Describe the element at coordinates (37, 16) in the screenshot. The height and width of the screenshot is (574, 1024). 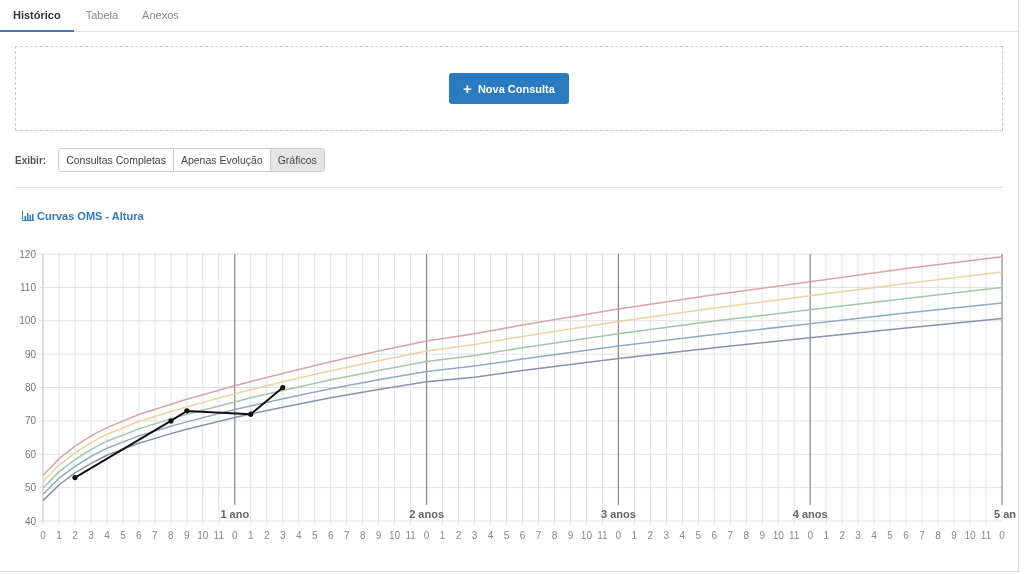
I see `tab: Histórico` at that location.